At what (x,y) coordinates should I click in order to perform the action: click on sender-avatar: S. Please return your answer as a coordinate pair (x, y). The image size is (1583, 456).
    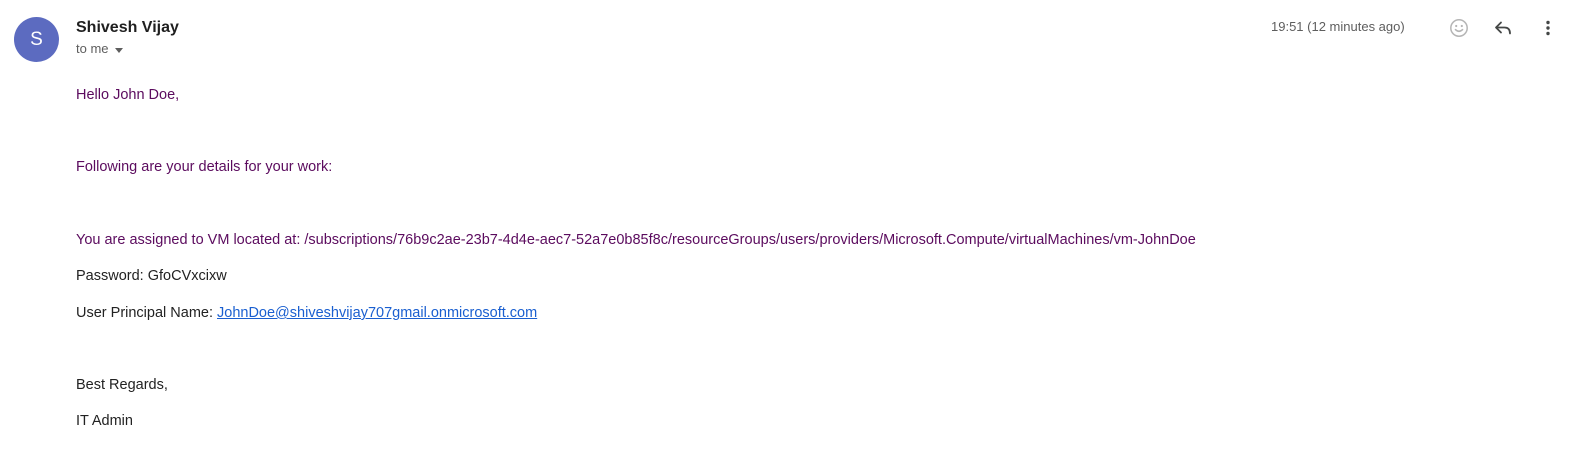
    Looking at the image, I should click on (36, 39).